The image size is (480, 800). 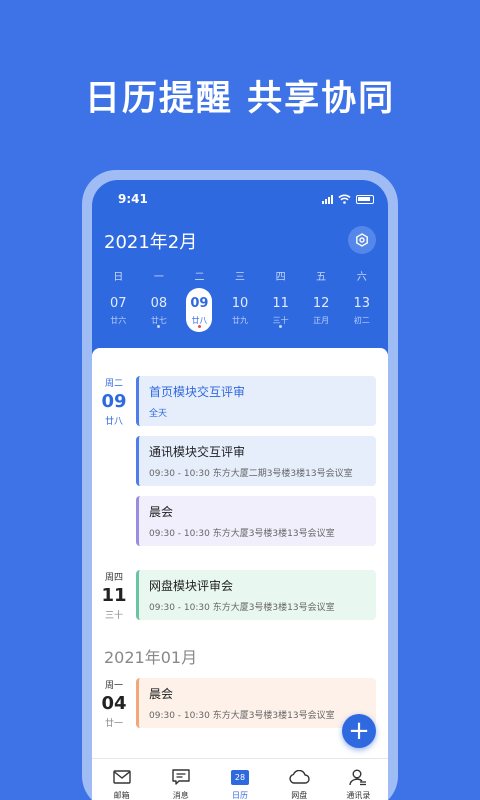 What do you see at coordinates (280, 277) in the screenshot?
I see `weekday-label: 四` at bounding box center [280, 277].